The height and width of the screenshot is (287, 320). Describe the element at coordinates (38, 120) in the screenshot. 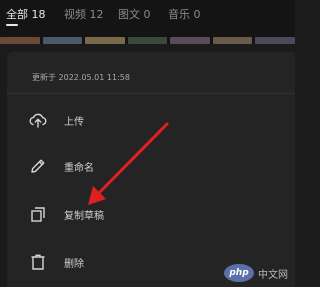

I see `cloud-upload-icon` at that location.